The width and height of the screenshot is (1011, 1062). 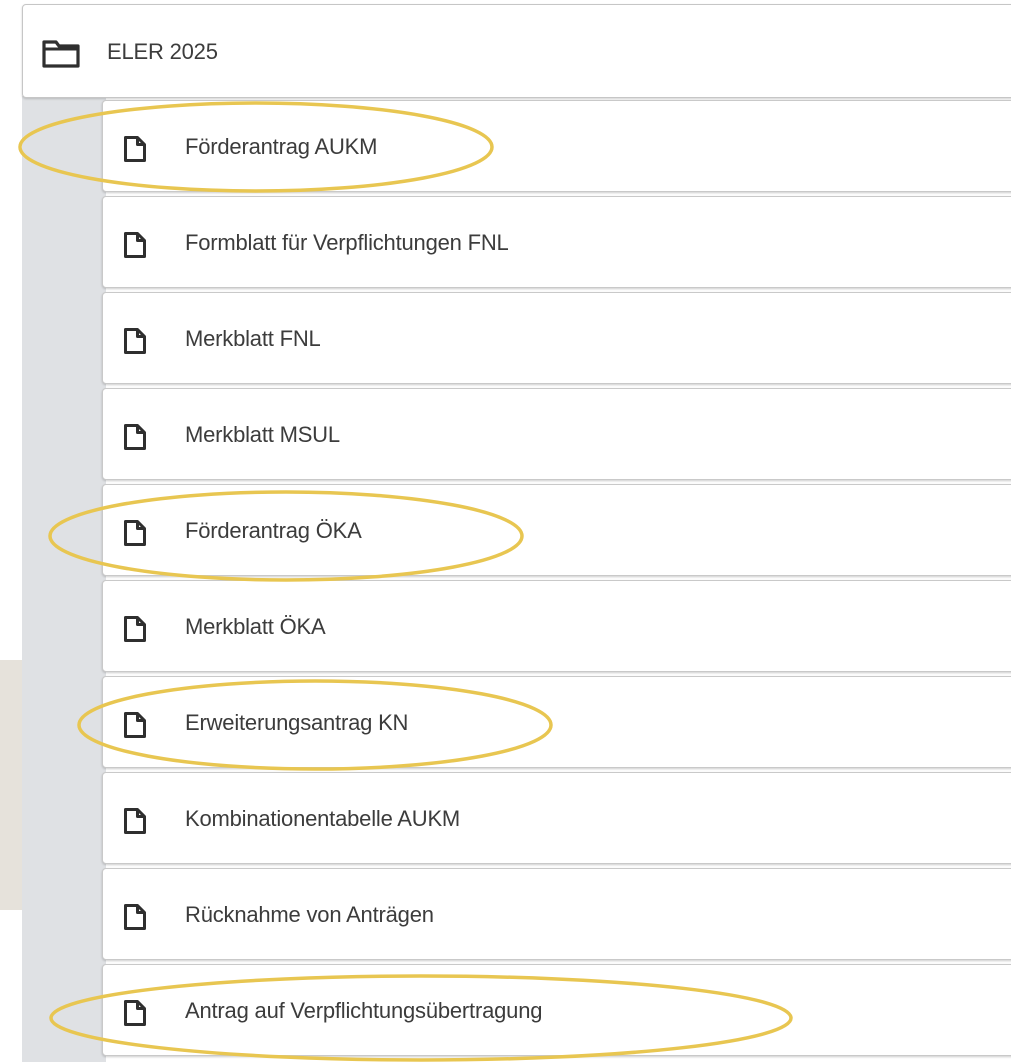 I want to click on document-label: Erweiterungsantrag KN, so click(x=297, y=722).